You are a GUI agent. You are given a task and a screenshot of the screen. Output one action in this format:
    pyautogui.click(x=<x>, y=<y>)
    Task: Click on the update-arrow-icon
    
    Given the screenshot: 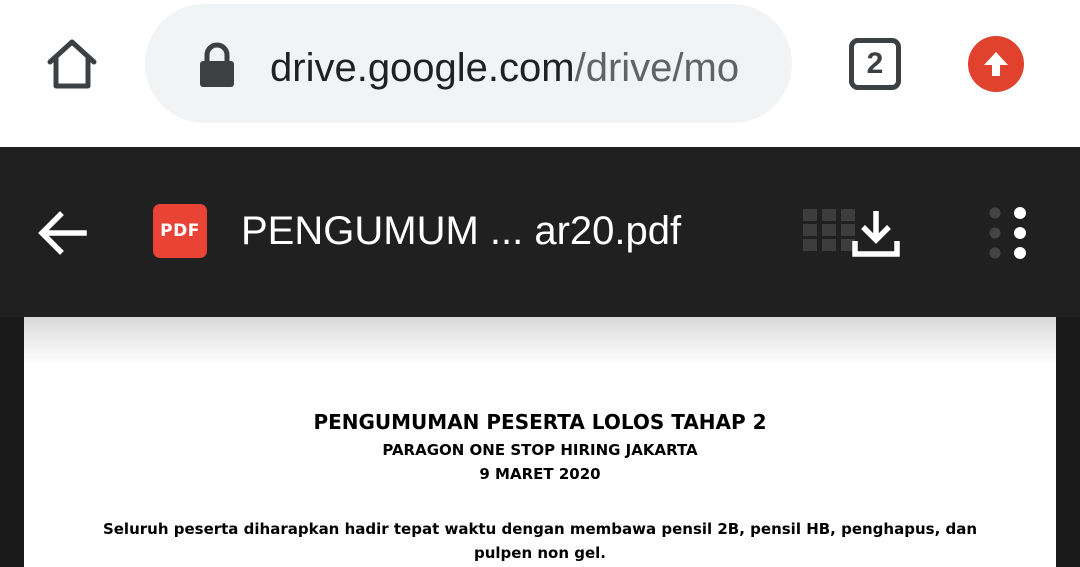 What is the action you would take?
    pyautogui.click(x=996, y=64)
    